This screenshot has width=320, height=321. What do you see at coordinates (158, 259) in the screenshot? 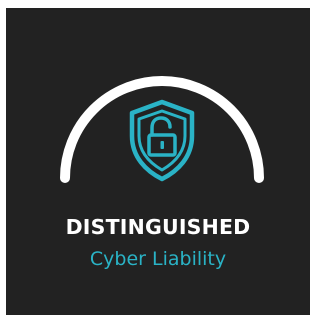
I see `badge-subtitle: Cyber Liability` at bounding box center [158, 259].